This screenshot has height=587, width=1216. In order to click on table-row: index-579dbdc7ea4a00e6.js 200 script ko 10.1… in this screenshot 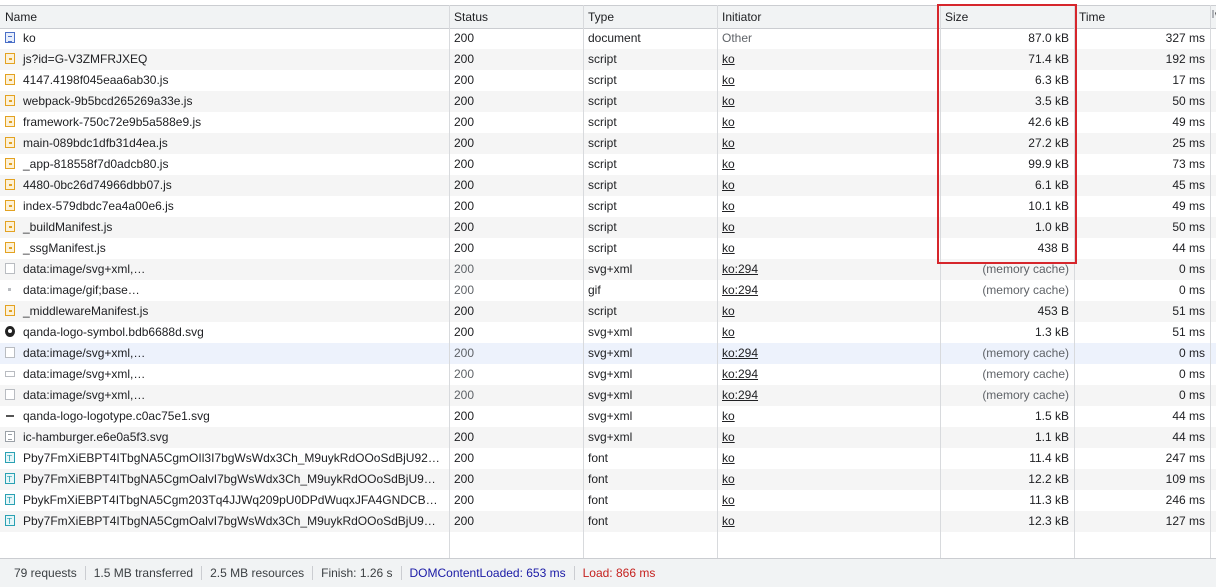, I will do `click(608, 206)`.